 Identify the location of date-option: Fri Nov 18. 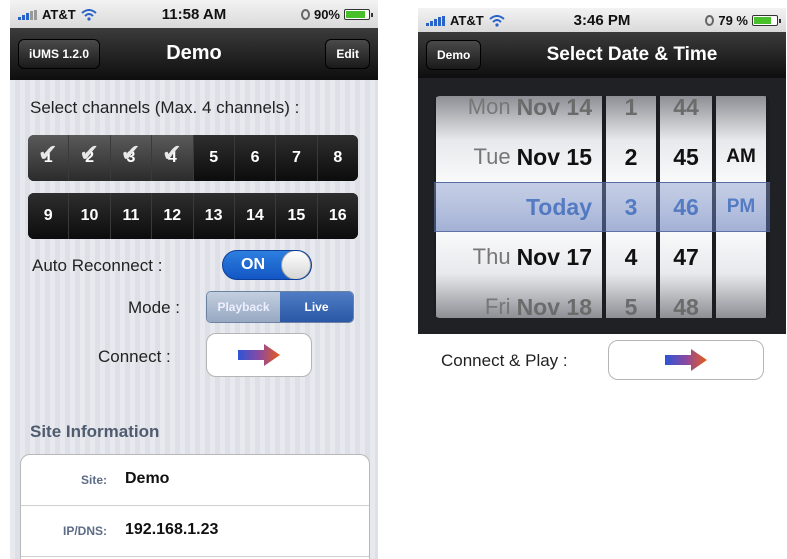
(519, 300).